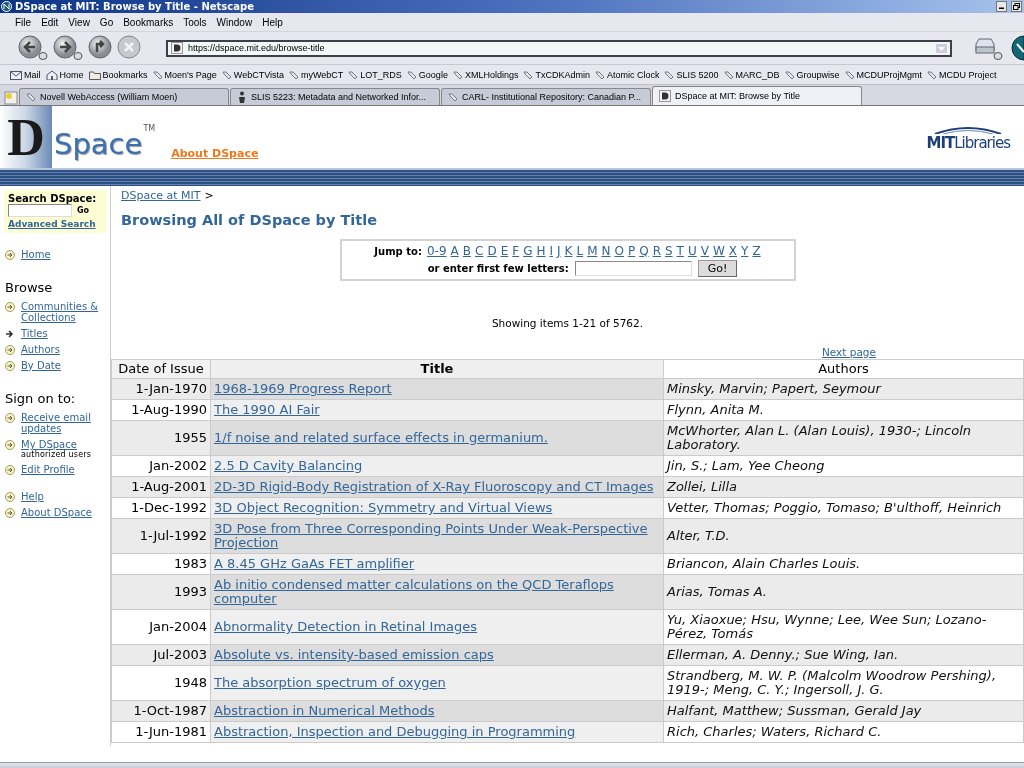 The width and height of the screenshot is (1024, 768). What do you see at coordinates (322, 74) in the screenshot?
I see `bookmark-link: myWebCT` at bounding box center [322, 74].